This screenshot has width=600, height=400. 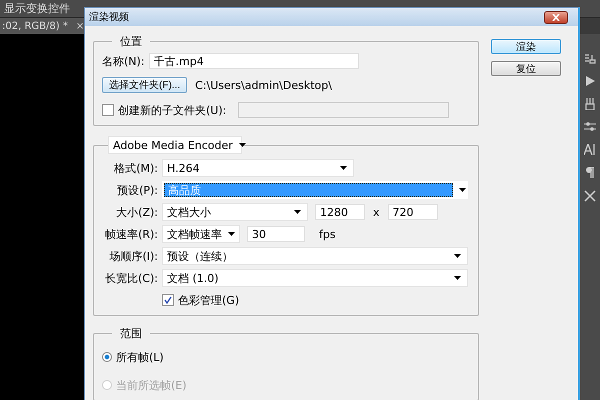 I want to click on field-label: 格式(M):, so click(x=135, y=168).